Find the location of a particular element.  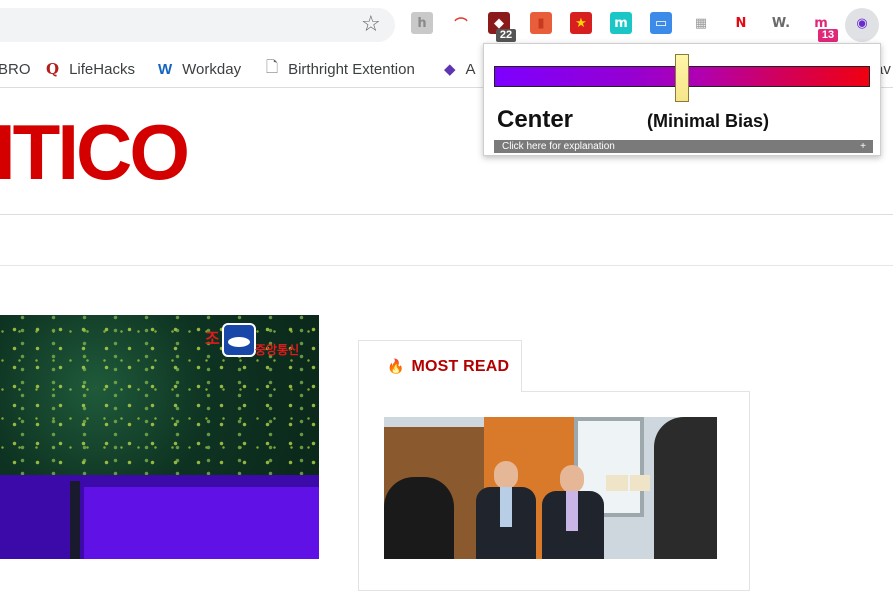

bookmark-a: ◆ A is located at coordinates (460, 69).